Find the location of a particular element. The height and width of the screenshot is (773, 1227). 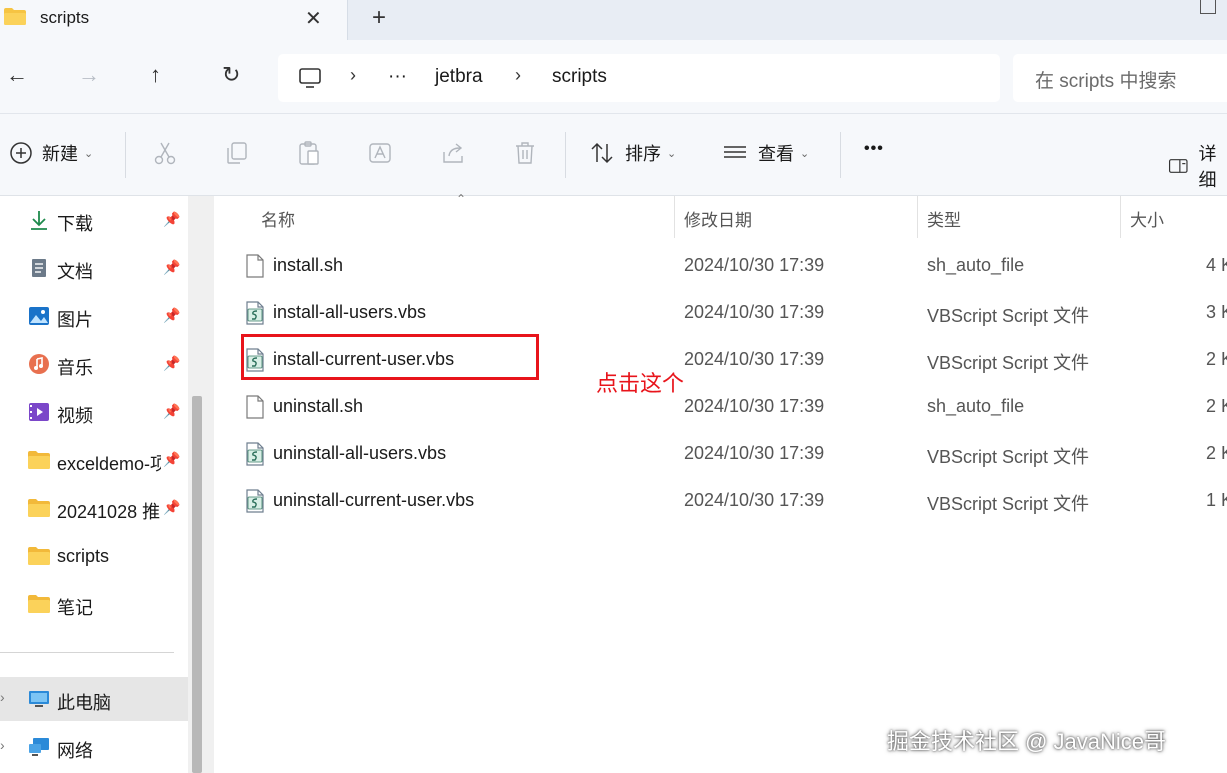

cut-icon is located at coordinates (165, 153).